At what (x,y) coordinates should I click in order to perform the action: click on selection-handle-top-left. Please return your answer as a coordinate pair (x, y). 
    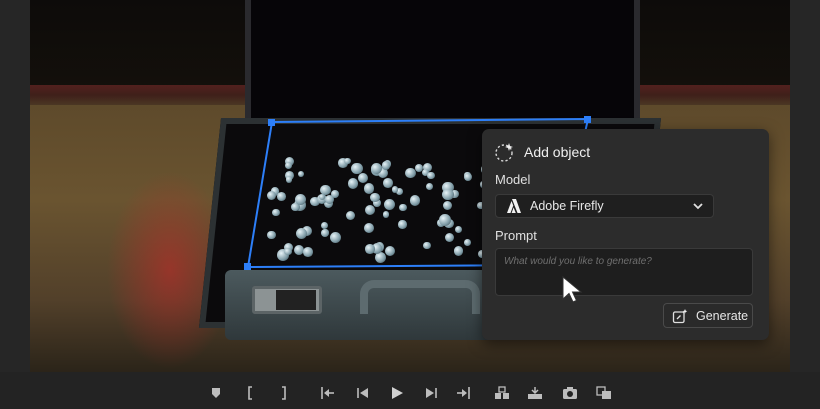
    Looking at the image, I should click on (271, 122).